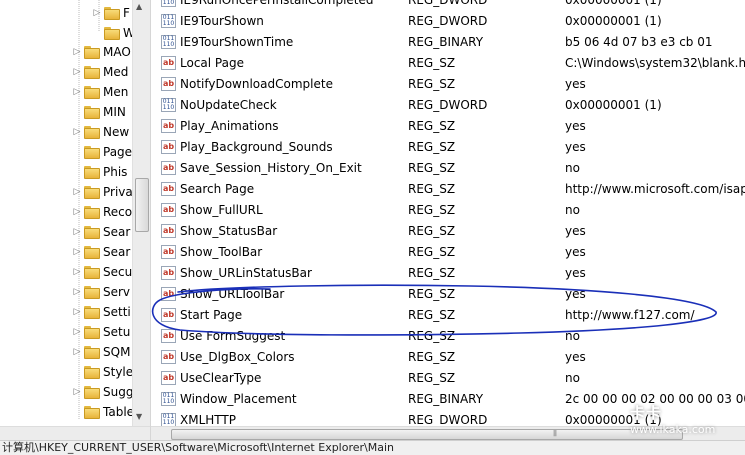 Image resolution: width=745 pixels, height=455 pixels. I want to click on tree-key-item: Page, so click(102, 152).